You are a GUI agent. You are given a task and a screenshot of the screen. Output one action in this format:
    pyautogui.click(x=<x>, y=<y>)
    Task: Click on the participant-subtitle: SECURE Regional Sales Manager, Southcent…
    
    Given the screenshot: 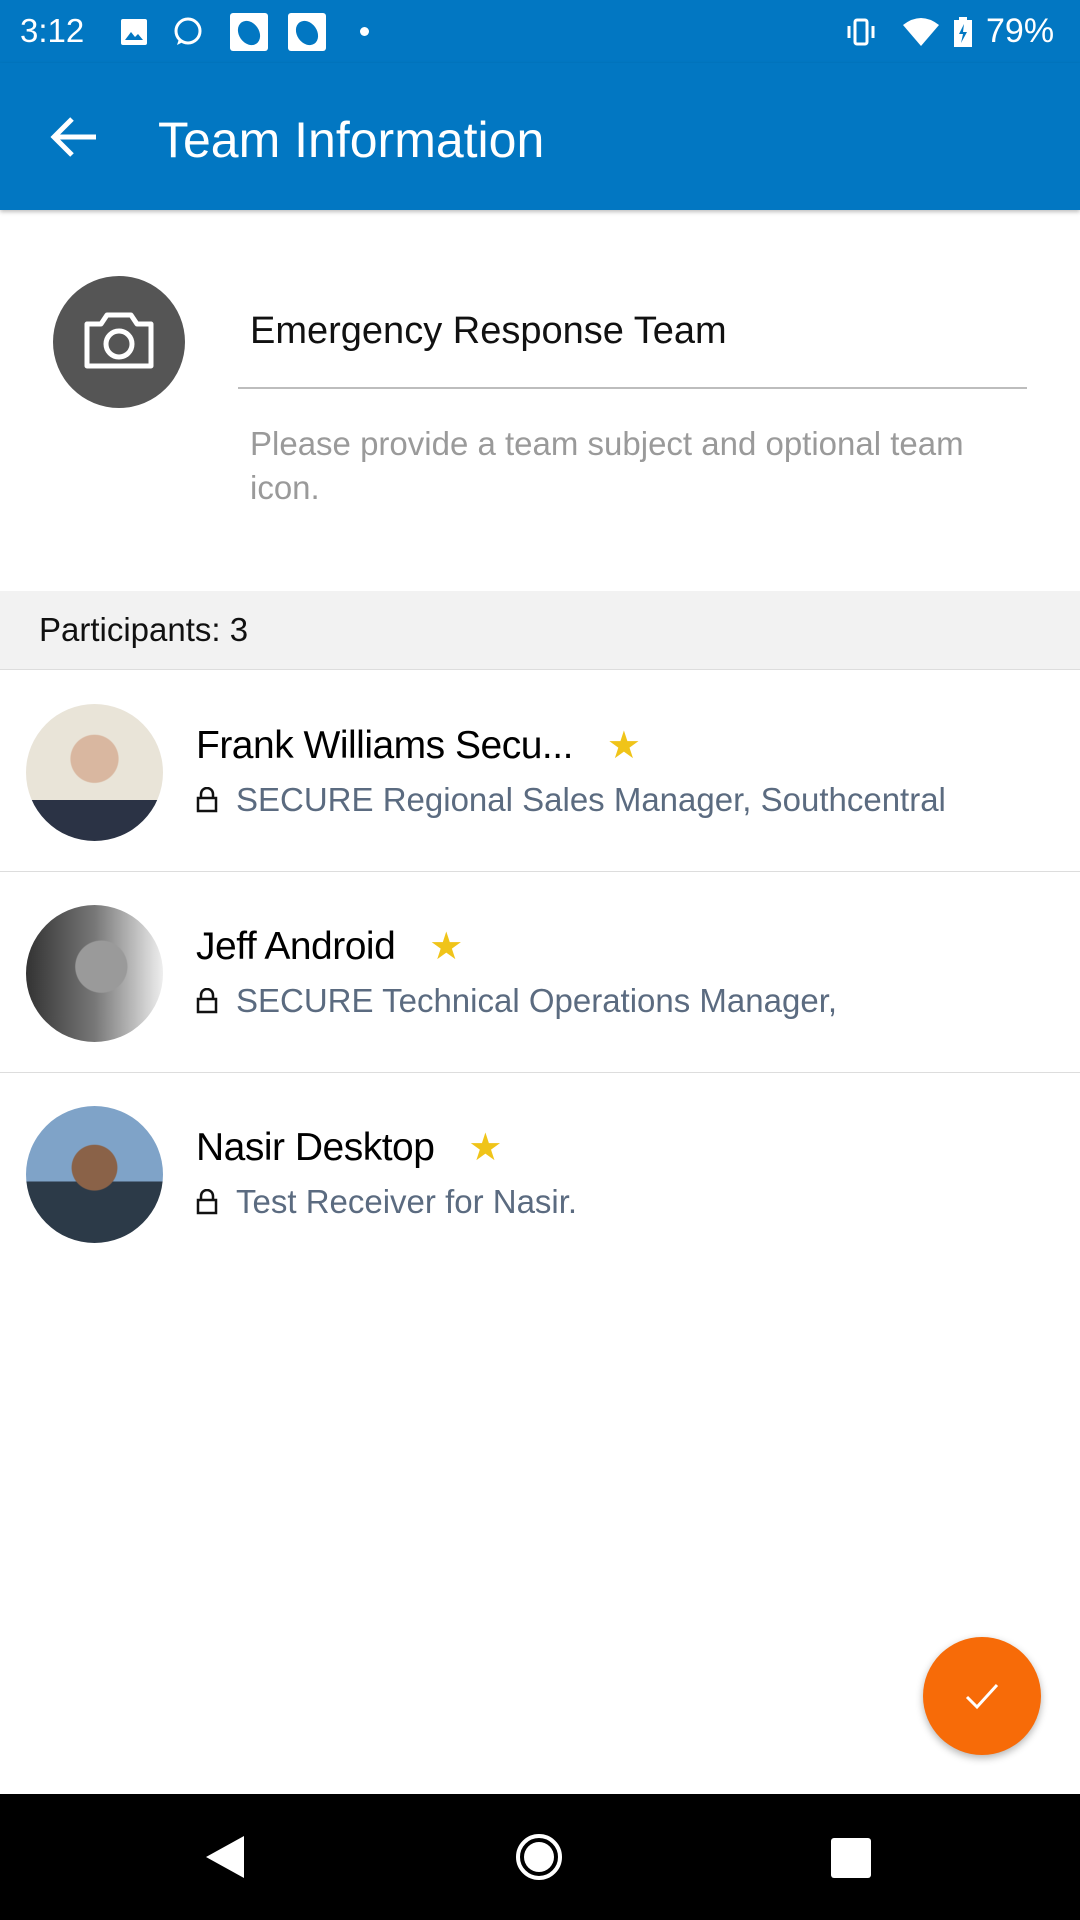 What is the action you would take?
    pyautogui.click(x=571, y=800)
    